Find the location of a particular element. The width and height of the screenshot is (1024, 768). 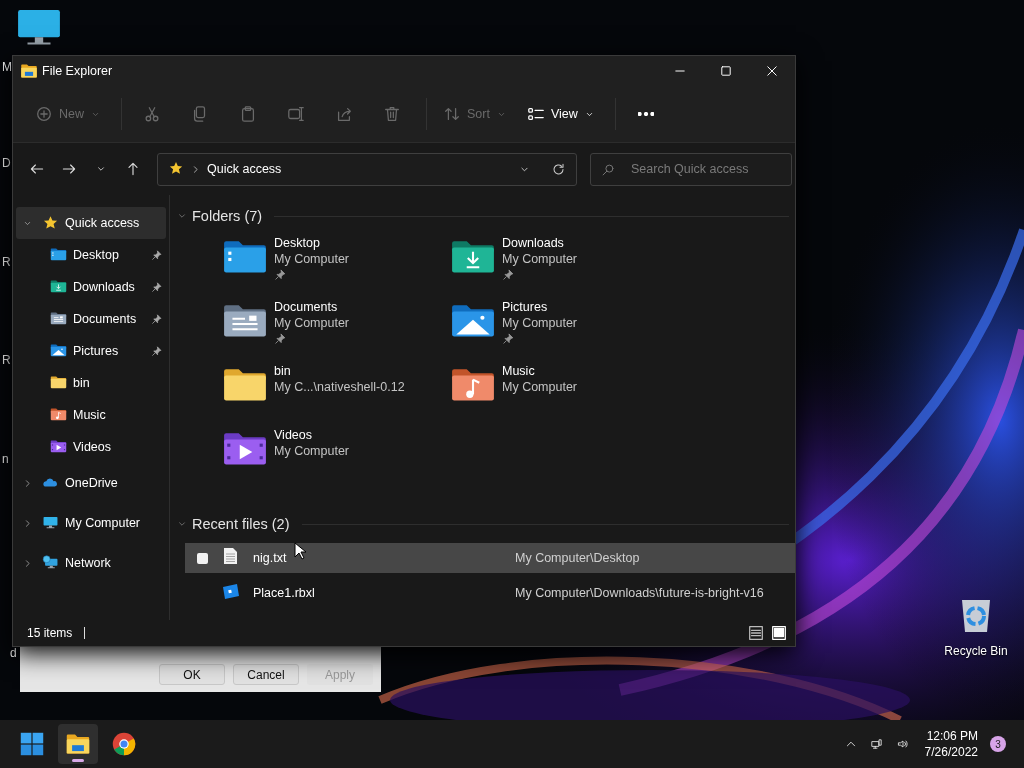

scissors-icon is located at coordinates (152, 114).